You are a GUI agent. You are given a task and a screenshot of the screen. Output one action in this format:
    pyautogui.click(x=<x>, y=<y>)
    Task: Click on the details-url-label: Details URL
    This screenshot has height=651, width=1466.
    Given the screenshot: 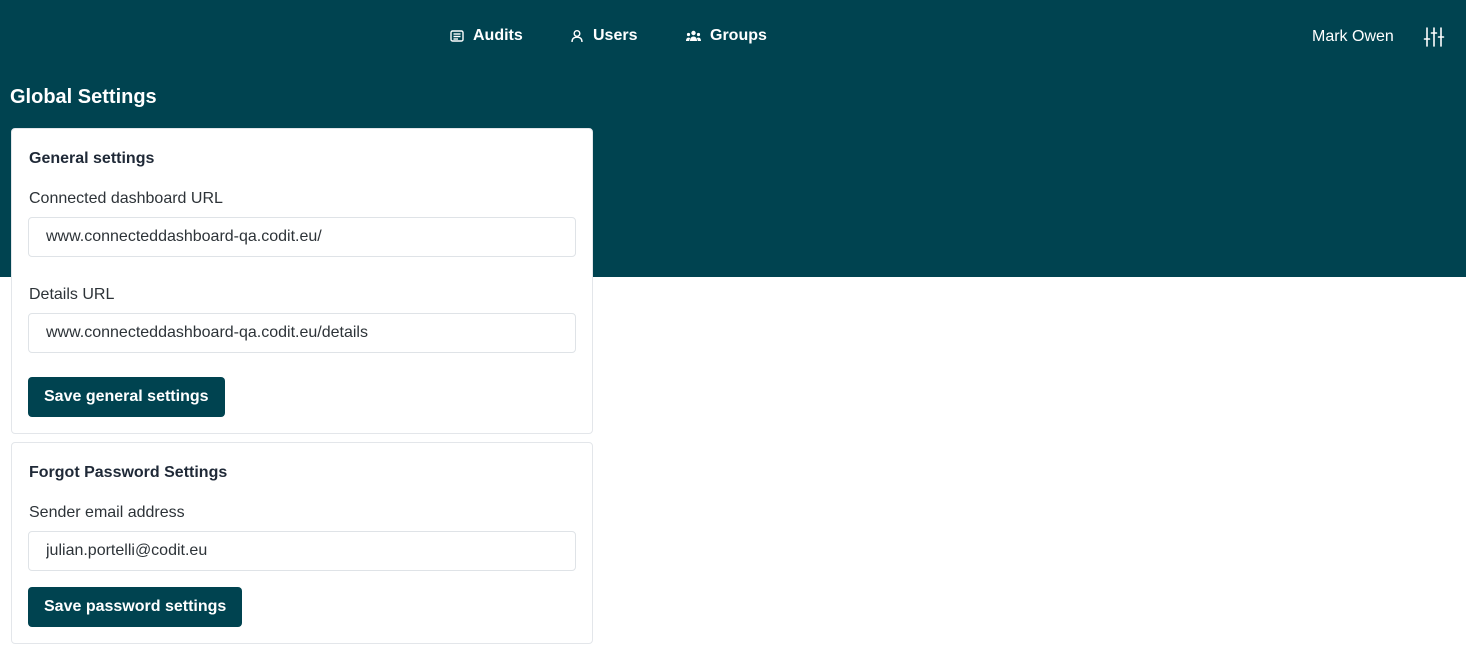 What is the action you would take?
    pyautogui.click(x=72, y=294)
    